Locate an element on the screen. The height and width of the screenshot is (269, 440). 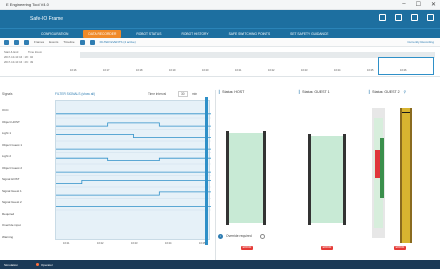
tab-robot-history: ROBOT HISTORY is located at coordinates (194, 34).